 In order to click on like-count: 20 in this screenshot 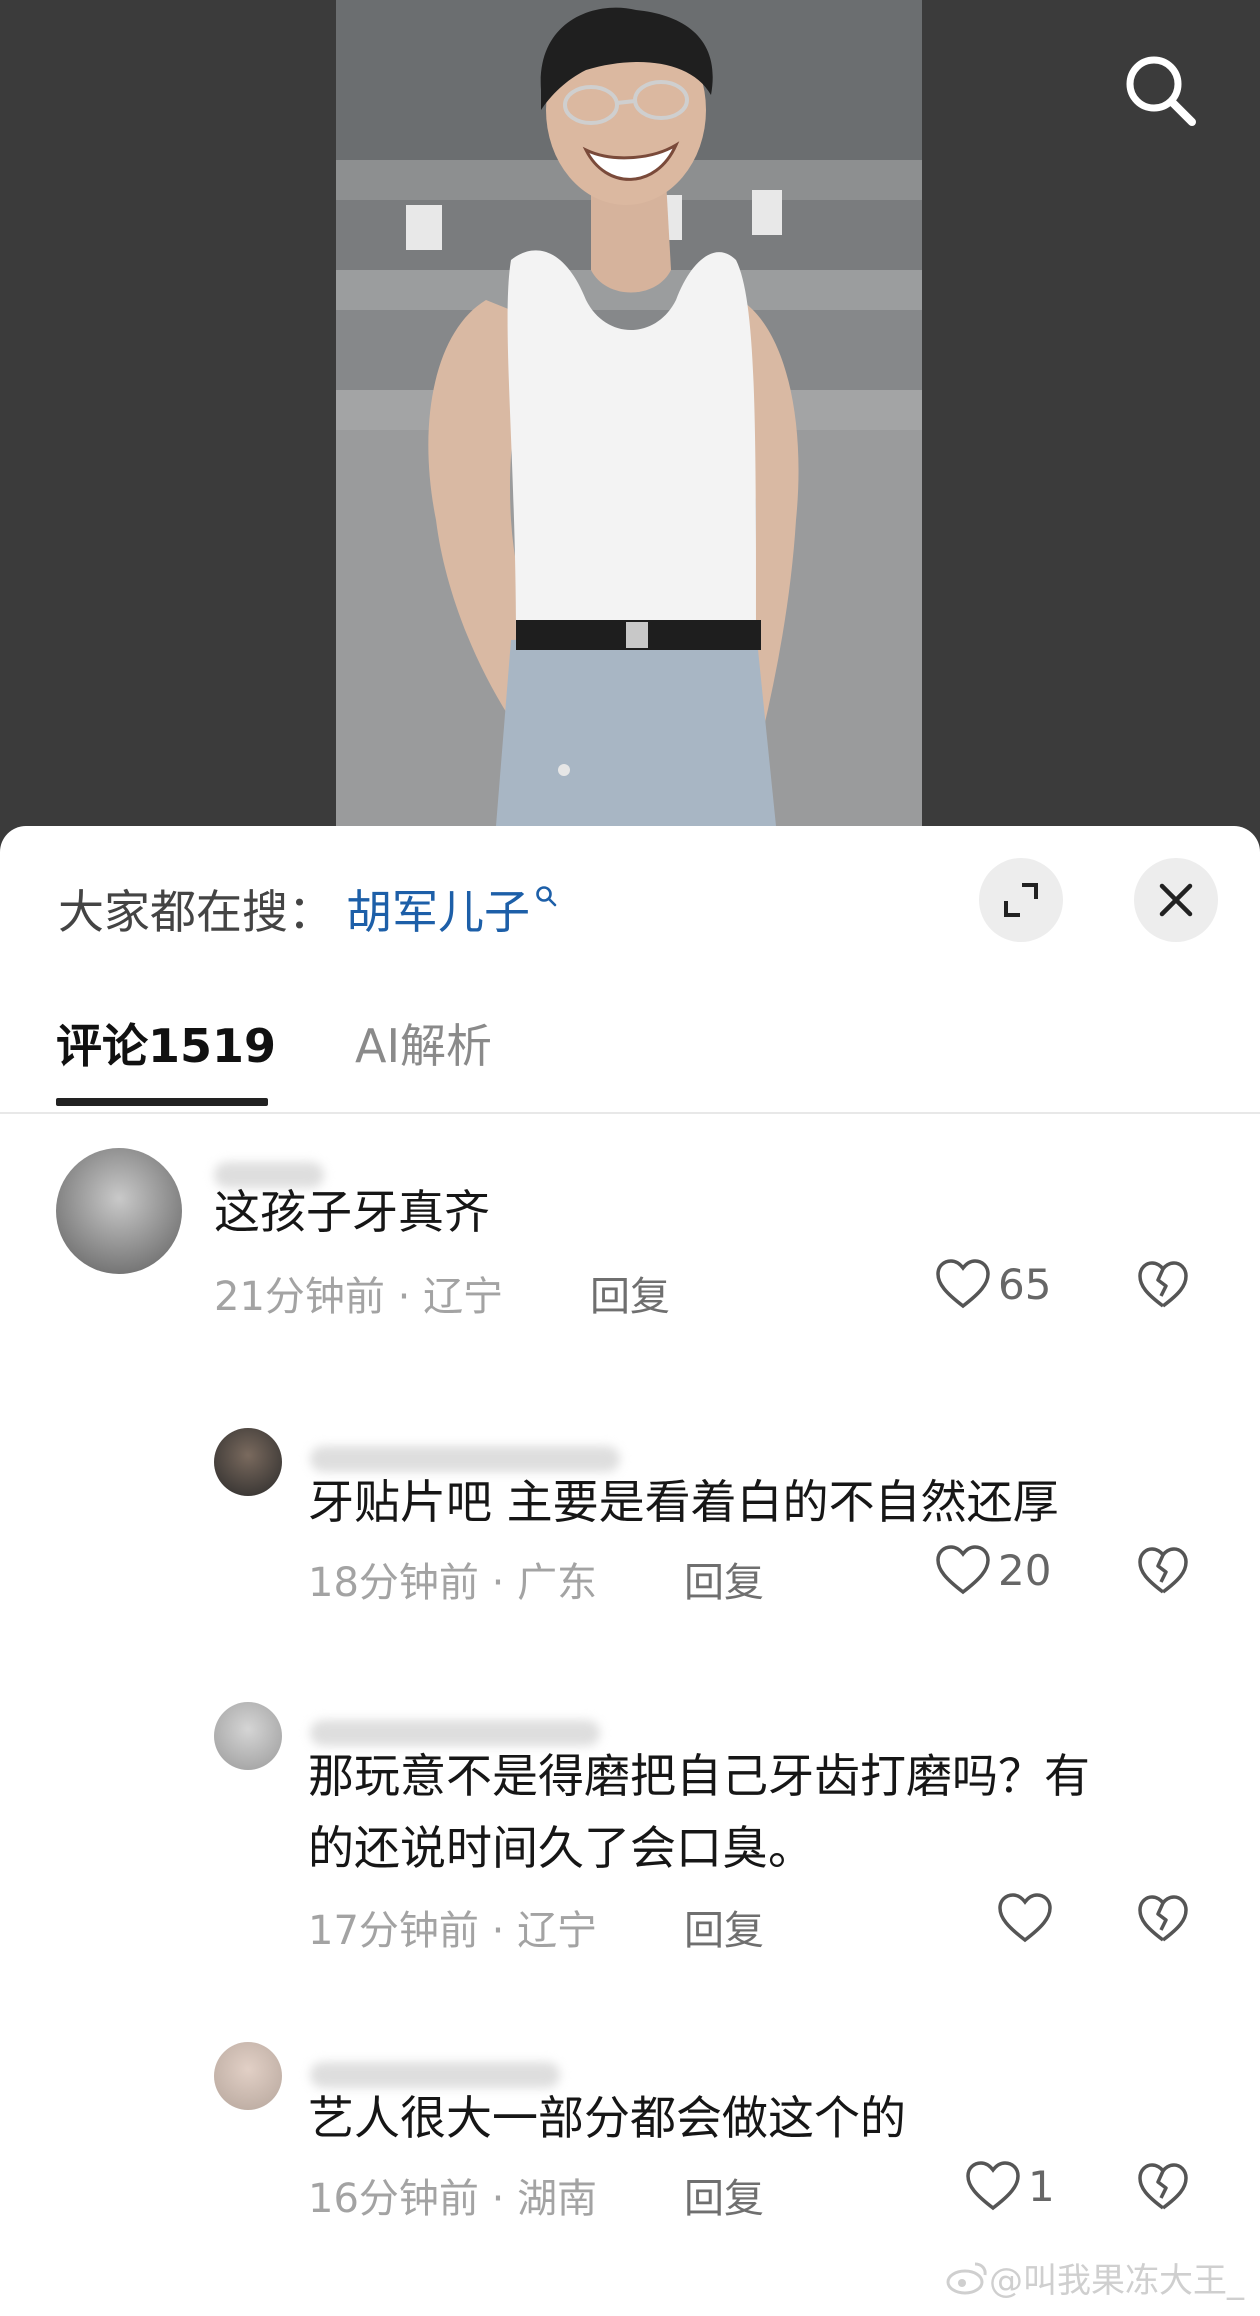, I will do `click(1025, 1570)`.